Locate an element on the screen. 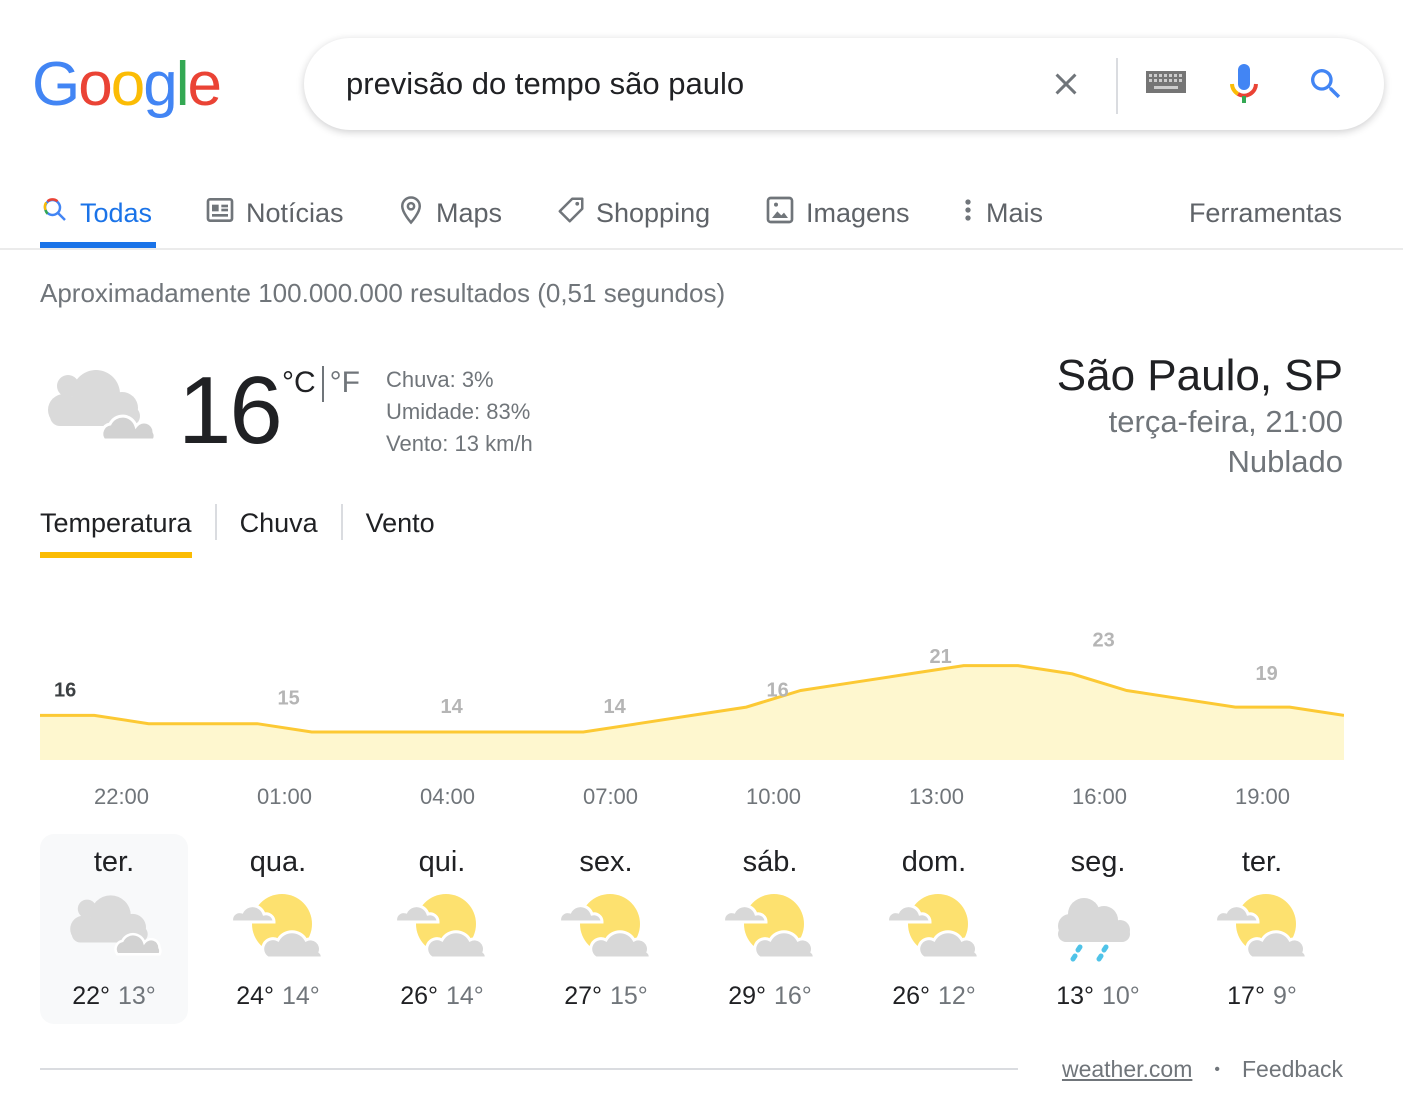  tools-button: Ferramentas is located at coordinates (1265, 213).